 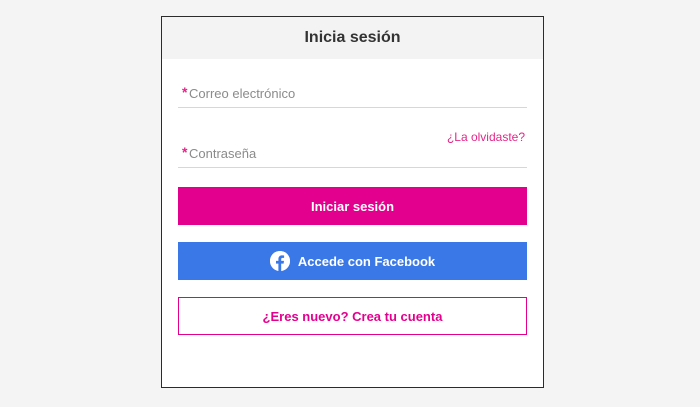 I want to click on password-field: *, so click(x=352, y=154).